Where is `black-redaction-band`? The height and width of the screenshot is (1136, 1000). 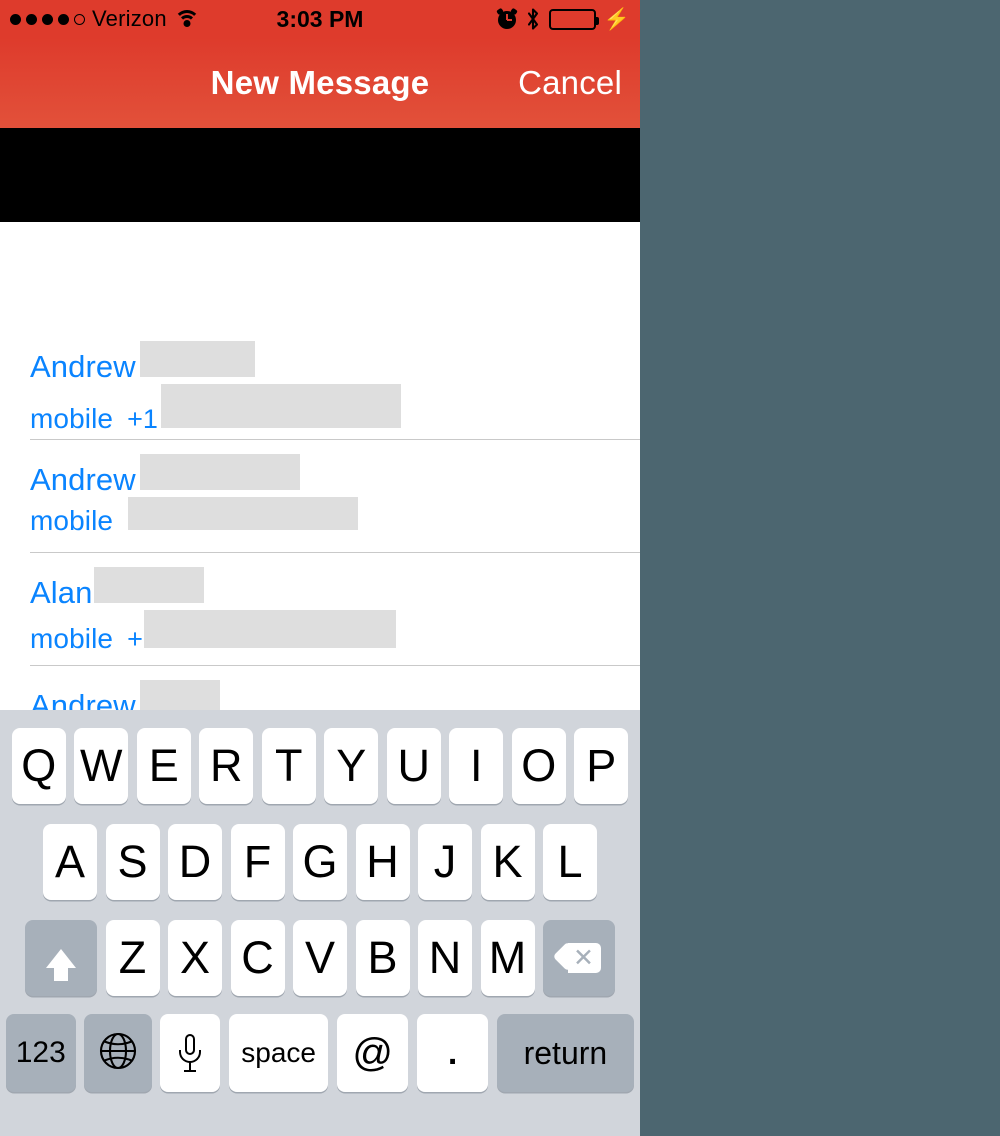
black-redaction-band is located at coordinates (320, 175).